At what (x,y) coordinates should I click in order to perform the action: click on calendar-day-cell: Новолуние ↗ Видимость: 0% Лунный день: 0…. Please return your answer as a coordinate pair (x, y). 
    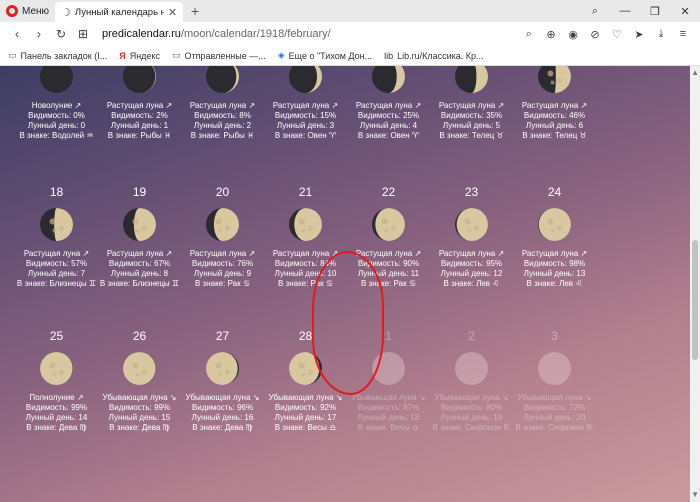
    Looking at the image, I should click on (56, 103).